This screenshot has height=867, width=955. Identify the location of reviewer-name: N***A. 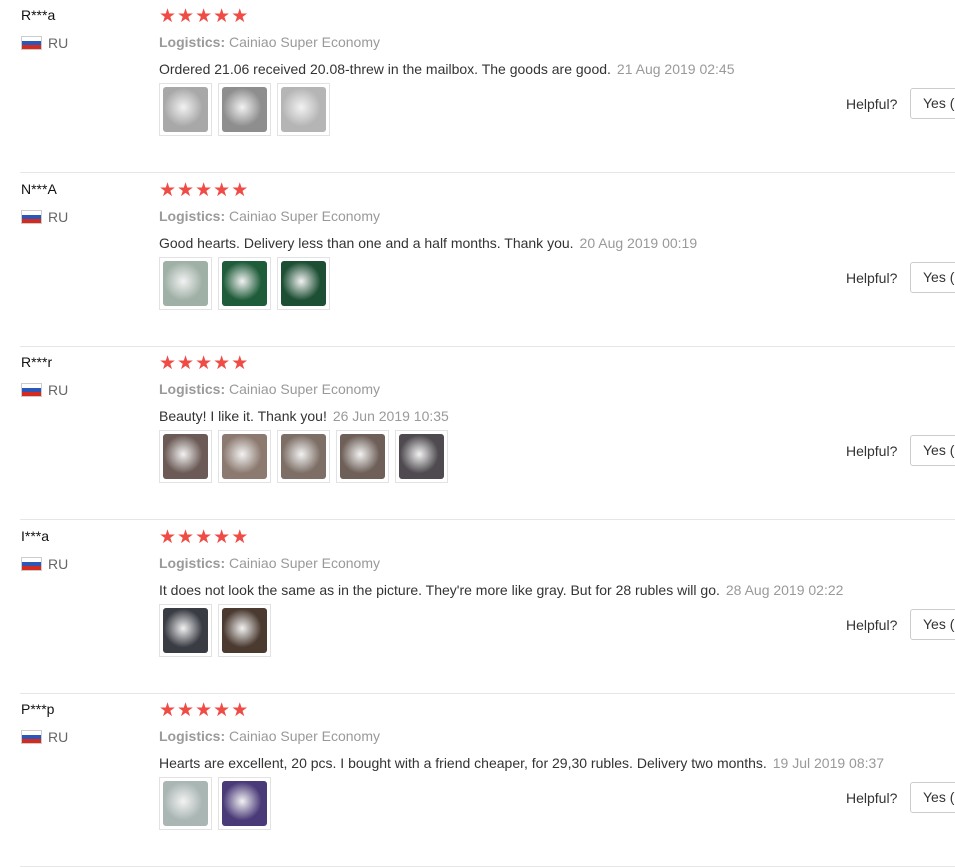
(39, 189).